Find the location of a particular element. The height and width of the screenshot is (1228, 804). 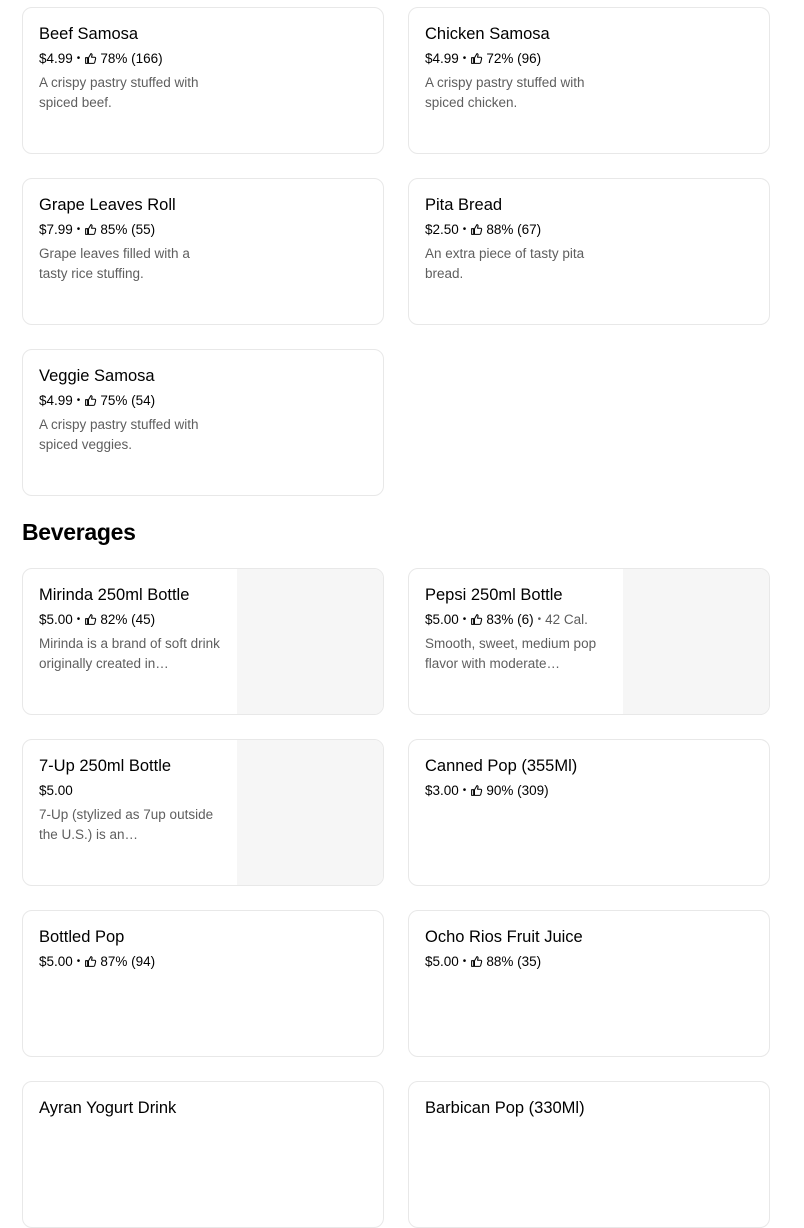

item-meta: $5.00 • 82% (45) is located at coordinates (97, 619).